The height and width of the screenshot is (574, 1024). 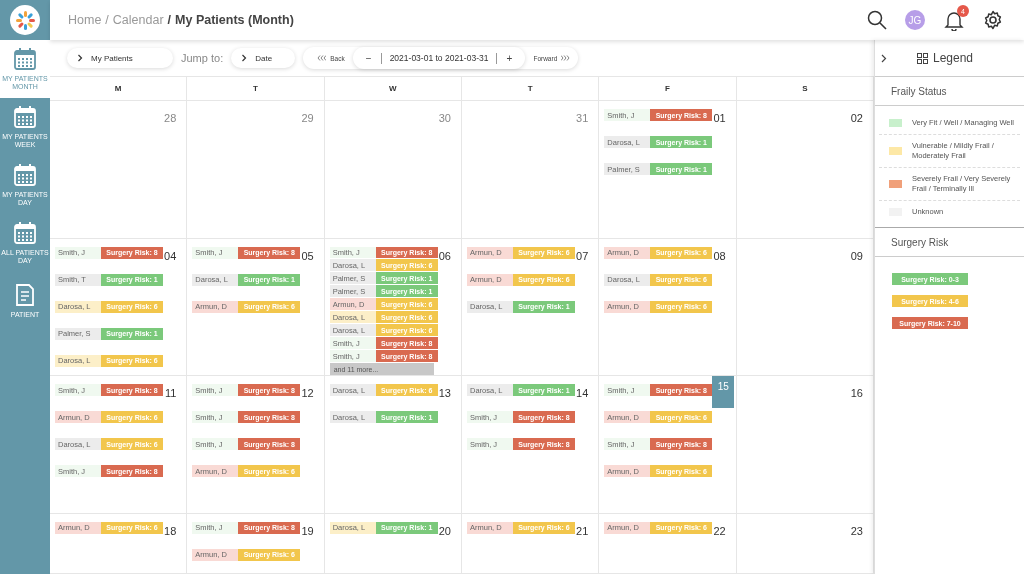 What do you see at coordinates (444, 393) in the screenshot?
I see `day-number: 13` at bounding box center [444, 393].